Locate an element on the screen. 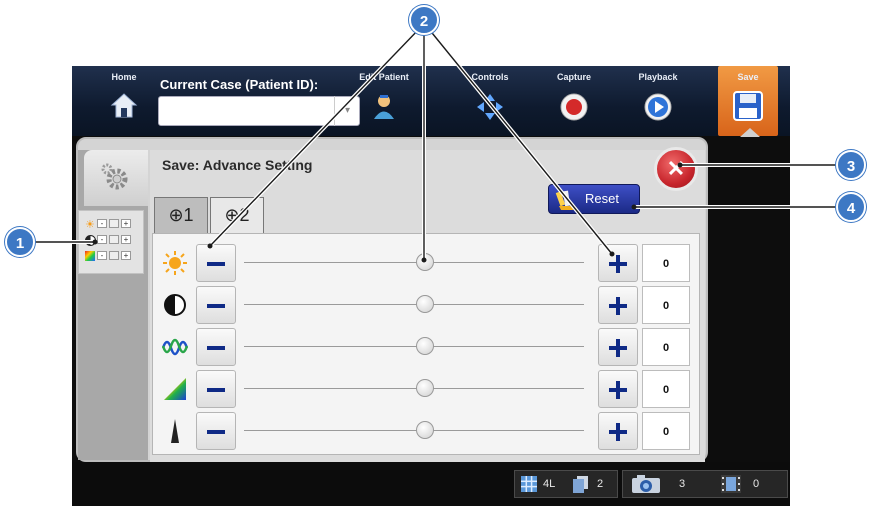 This screenshot has height=506, width=870. callout-3: 3 is located at coordinates (851, 165).